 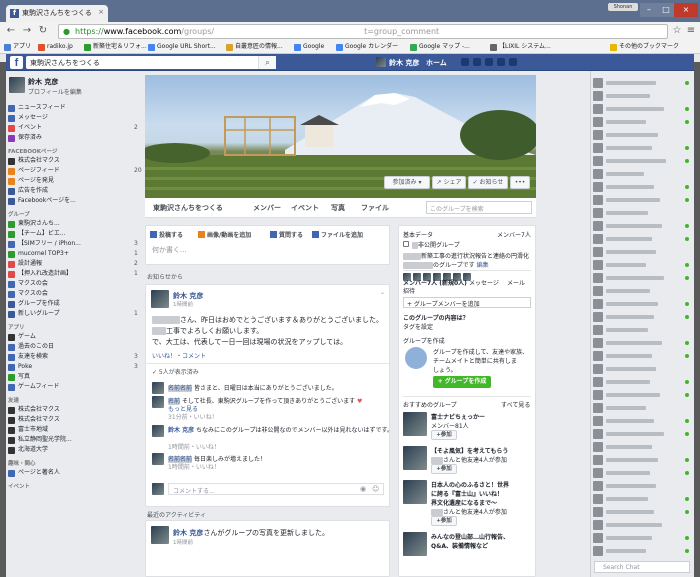 What do you see at coordinates (449, 182) in the screenshot?
I see `share-button: ↗ シェア` at bounding box center [449, 182].